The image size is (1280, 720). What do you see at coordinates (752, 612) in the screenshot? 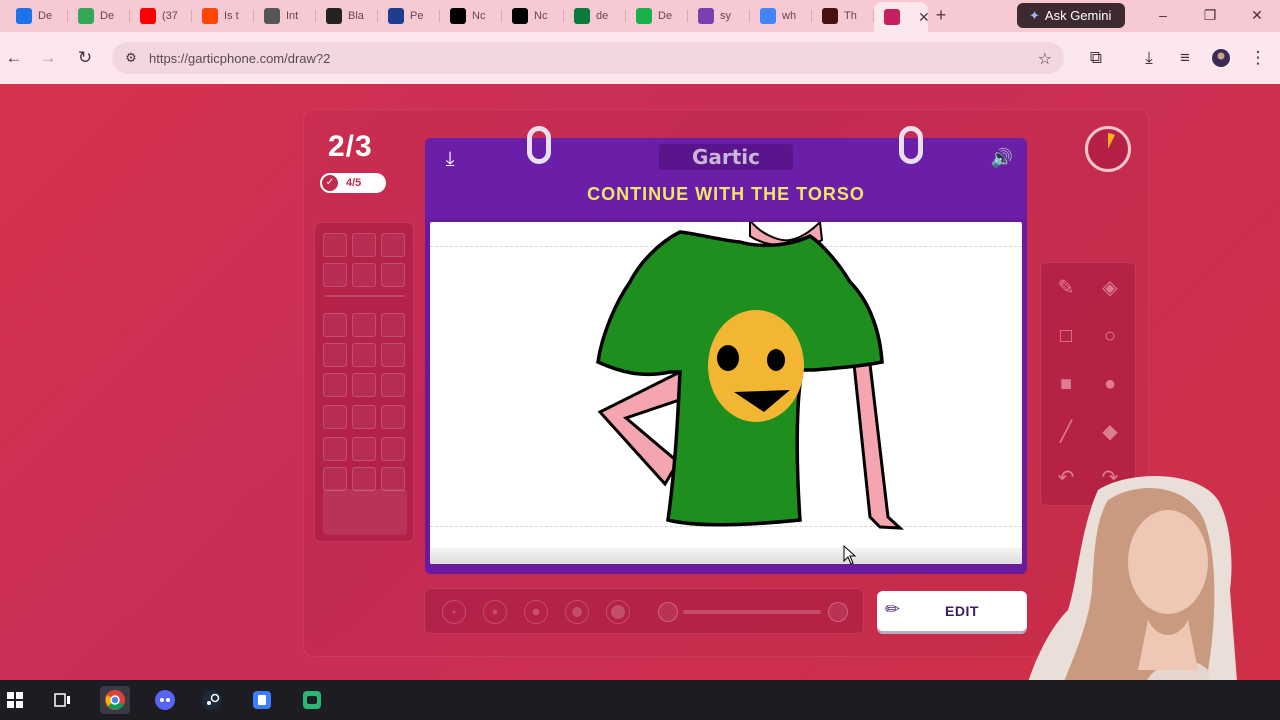
I see `opacity-slider` at bounding box center [752, 612].